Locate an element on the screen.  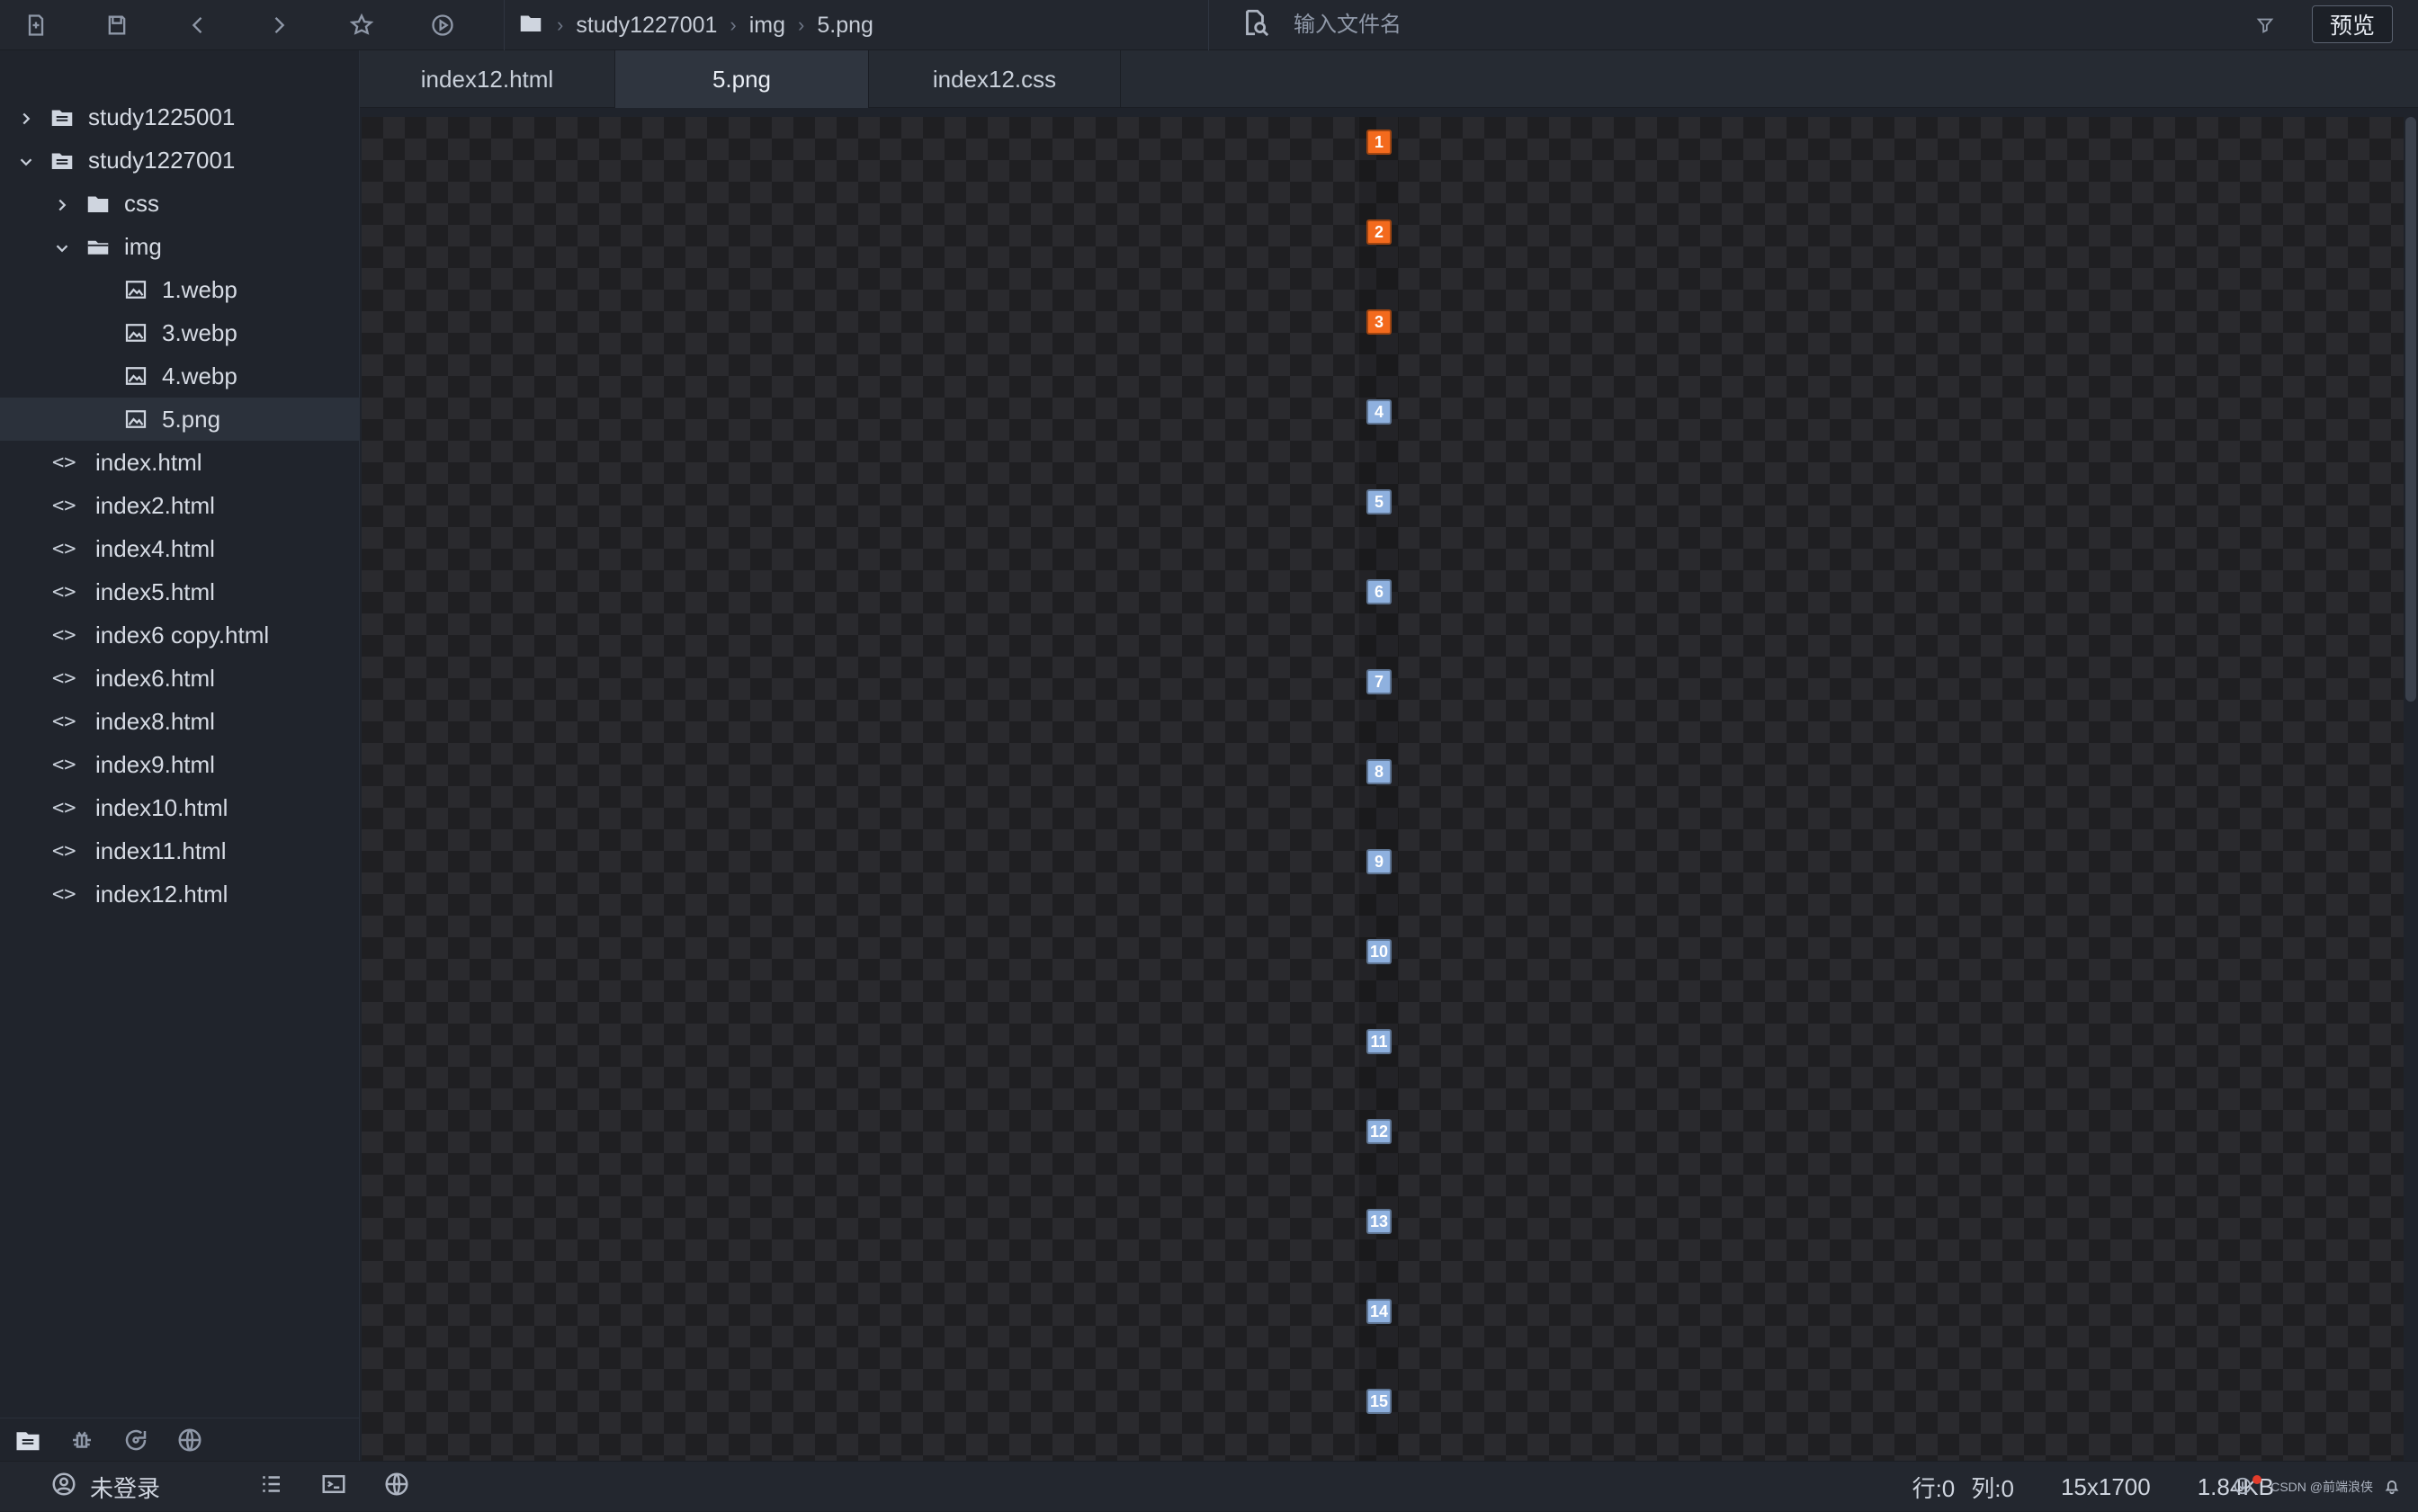
back-icon is located at coordinates (198, 25).